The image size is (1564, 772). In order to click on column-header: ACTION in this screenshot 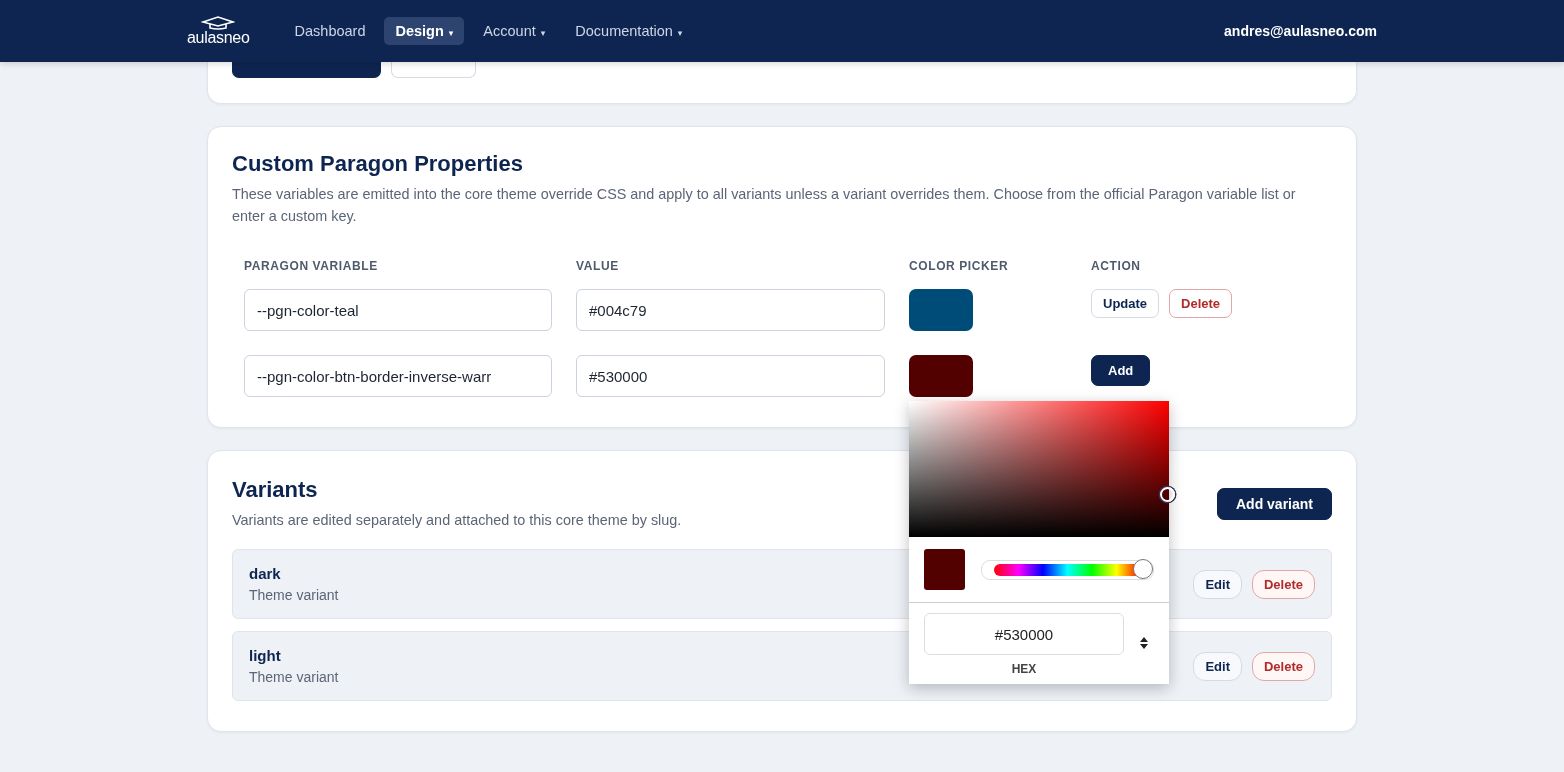, I will do `click(1116, 266)`.